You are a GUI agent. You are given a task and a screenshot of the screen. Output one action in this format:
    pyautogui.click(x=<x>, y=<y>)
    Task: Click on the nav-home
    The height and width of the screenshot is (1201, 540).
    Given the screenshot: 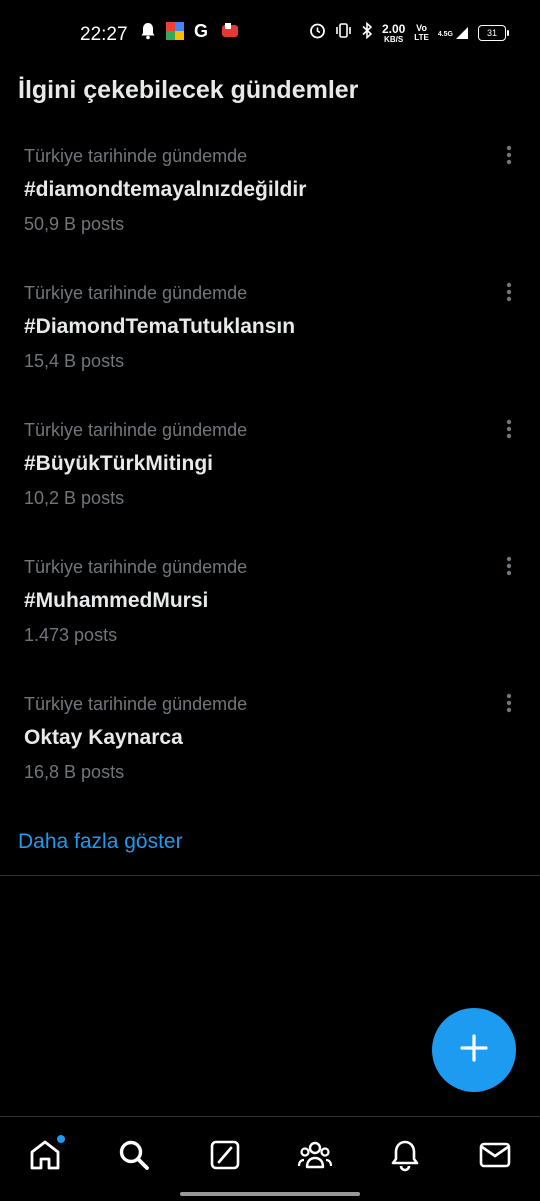 What is the action you would take?
    pyautogui.click(x=46, y=1156)
    